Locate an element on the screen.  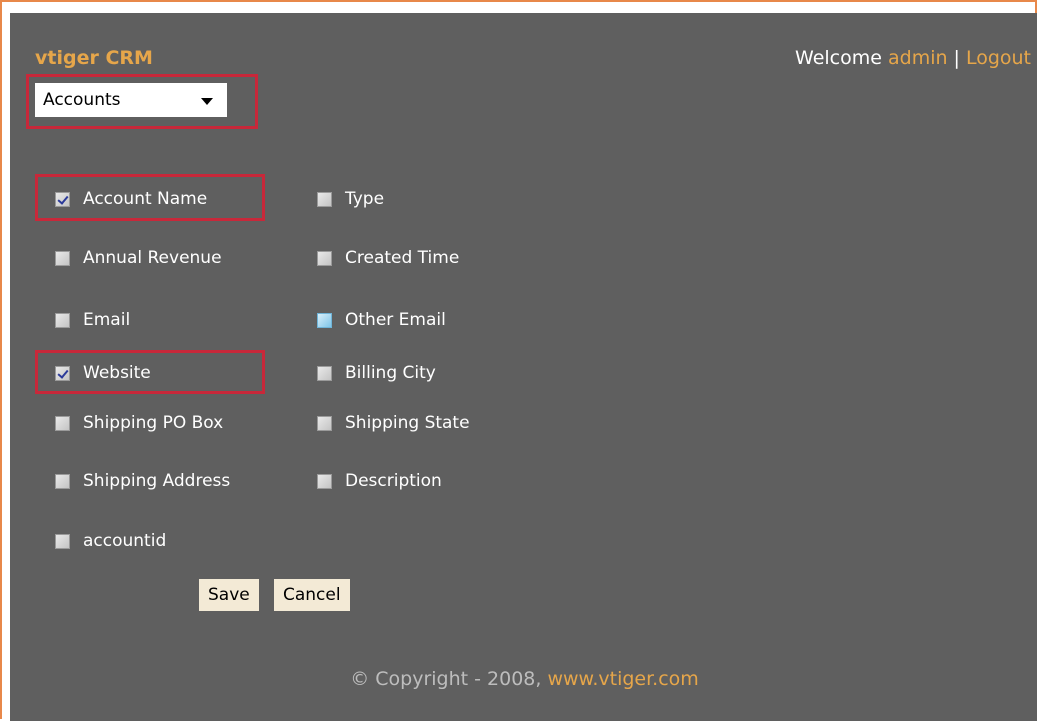
save-button: Save is located at coordinates (229, 595).